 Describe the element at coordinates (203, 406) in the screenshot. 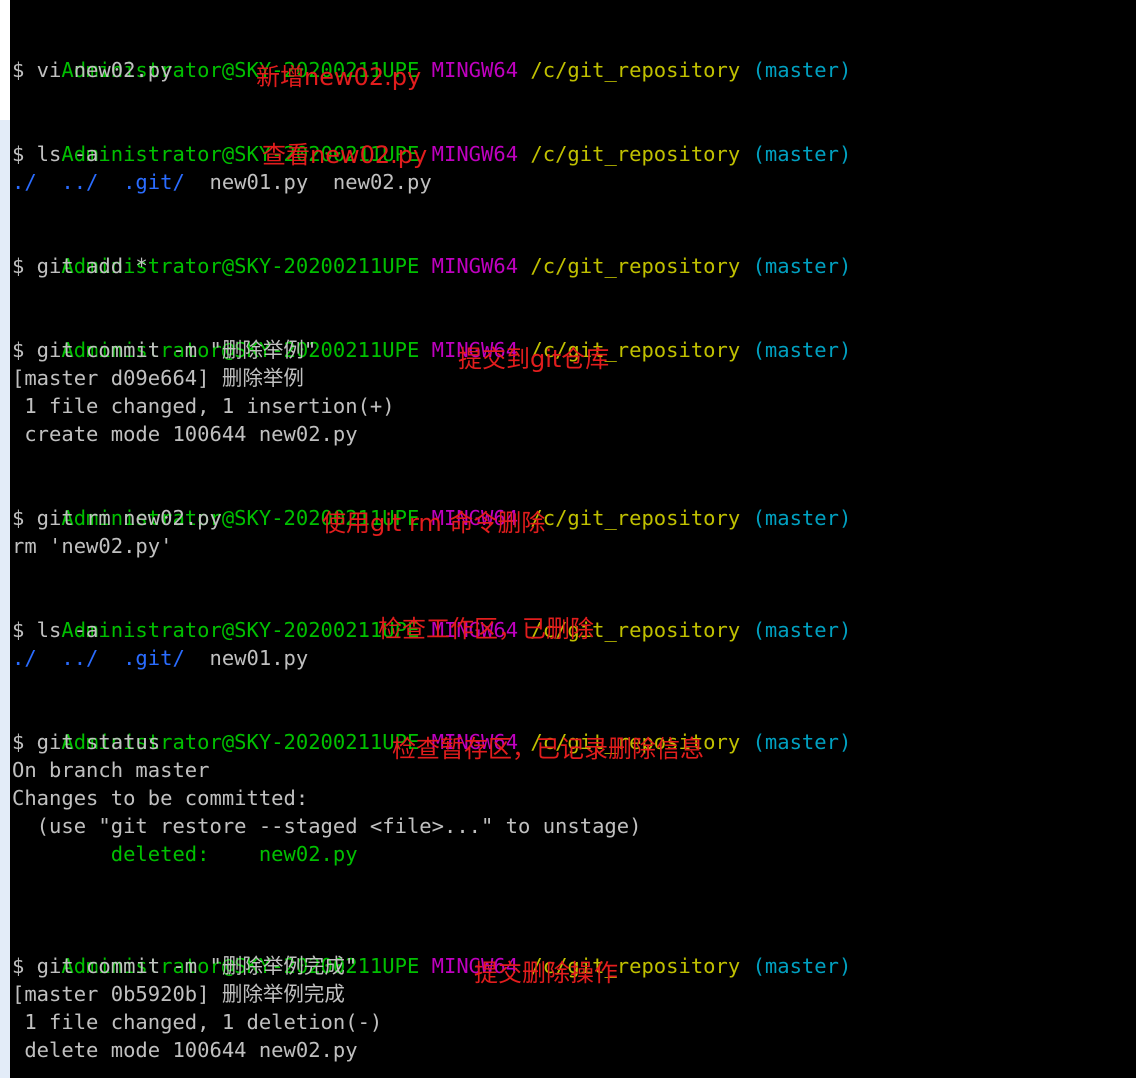

I see `output-line: 1 file changed, 1 insertion(+)` at that location.